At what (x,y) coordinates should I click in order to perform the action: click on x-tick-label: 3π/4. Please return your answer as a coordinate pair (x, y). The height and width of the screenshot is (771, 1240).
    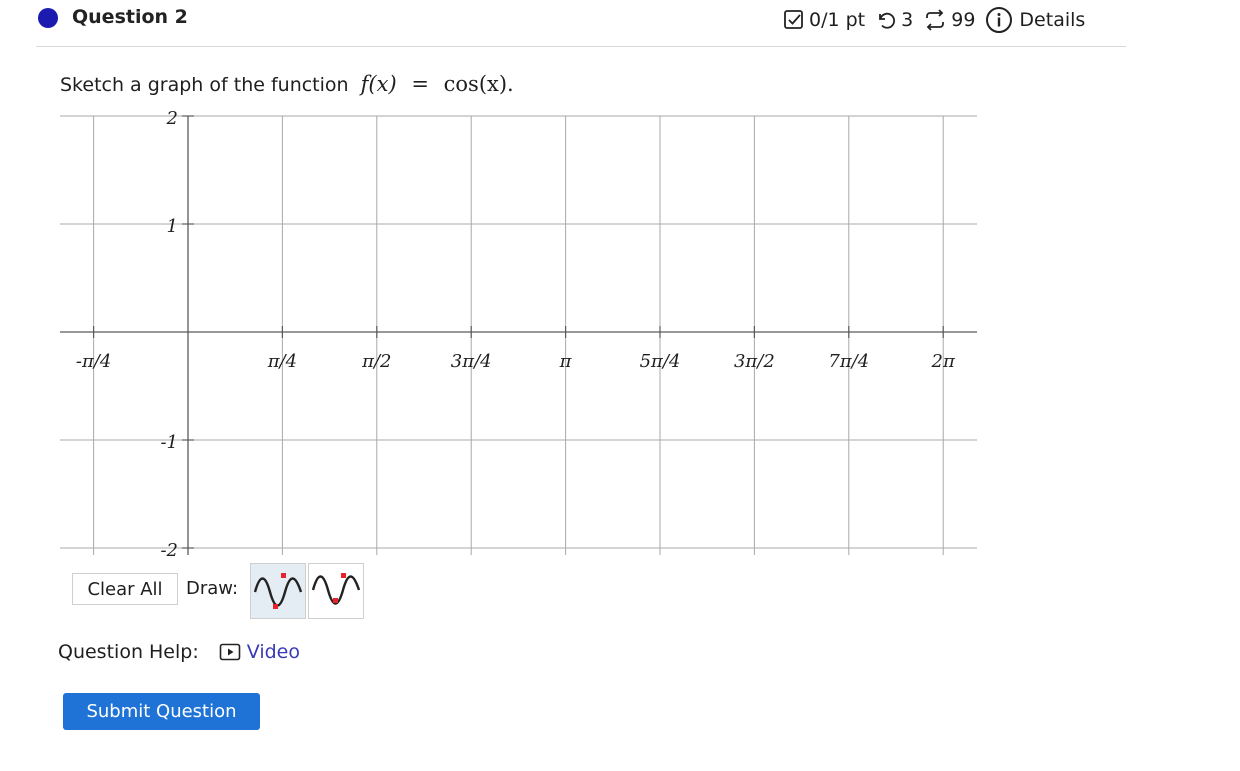
    Looking at the image, I should click on (471, 361).